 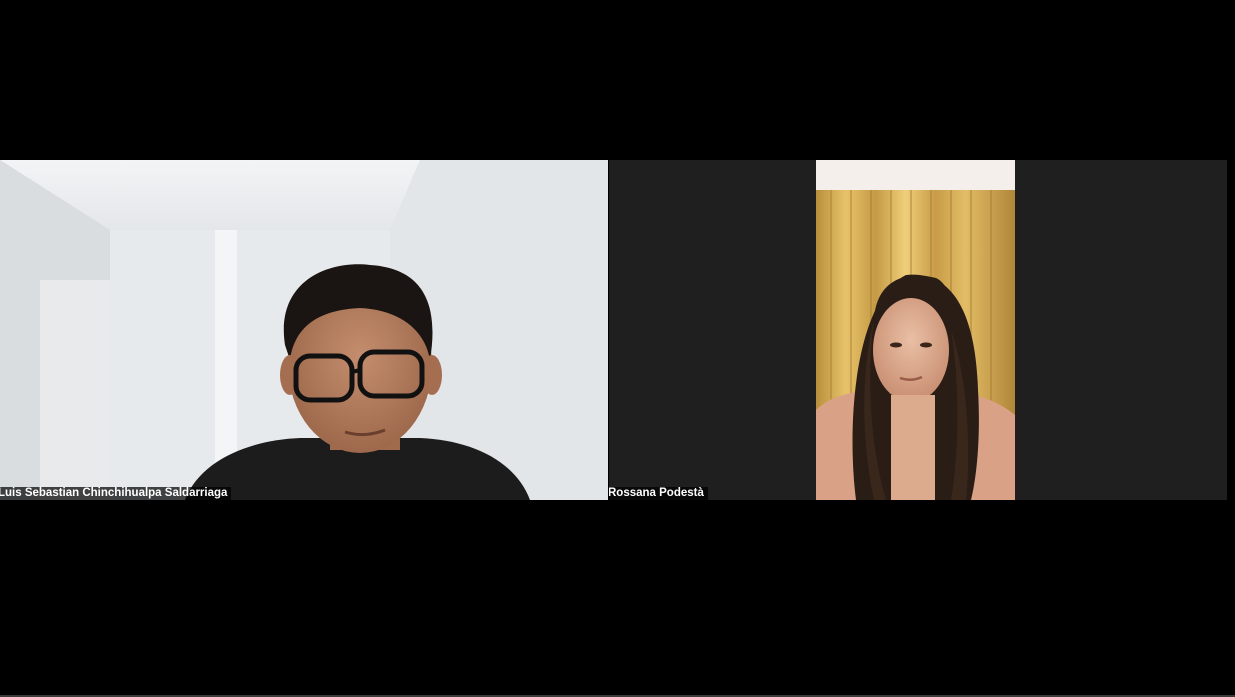 What do you see at coordinates (658, 493) in the screenshot?
I see `participant-name-label: Rossana Podestà` at bounding box center [658, 493].